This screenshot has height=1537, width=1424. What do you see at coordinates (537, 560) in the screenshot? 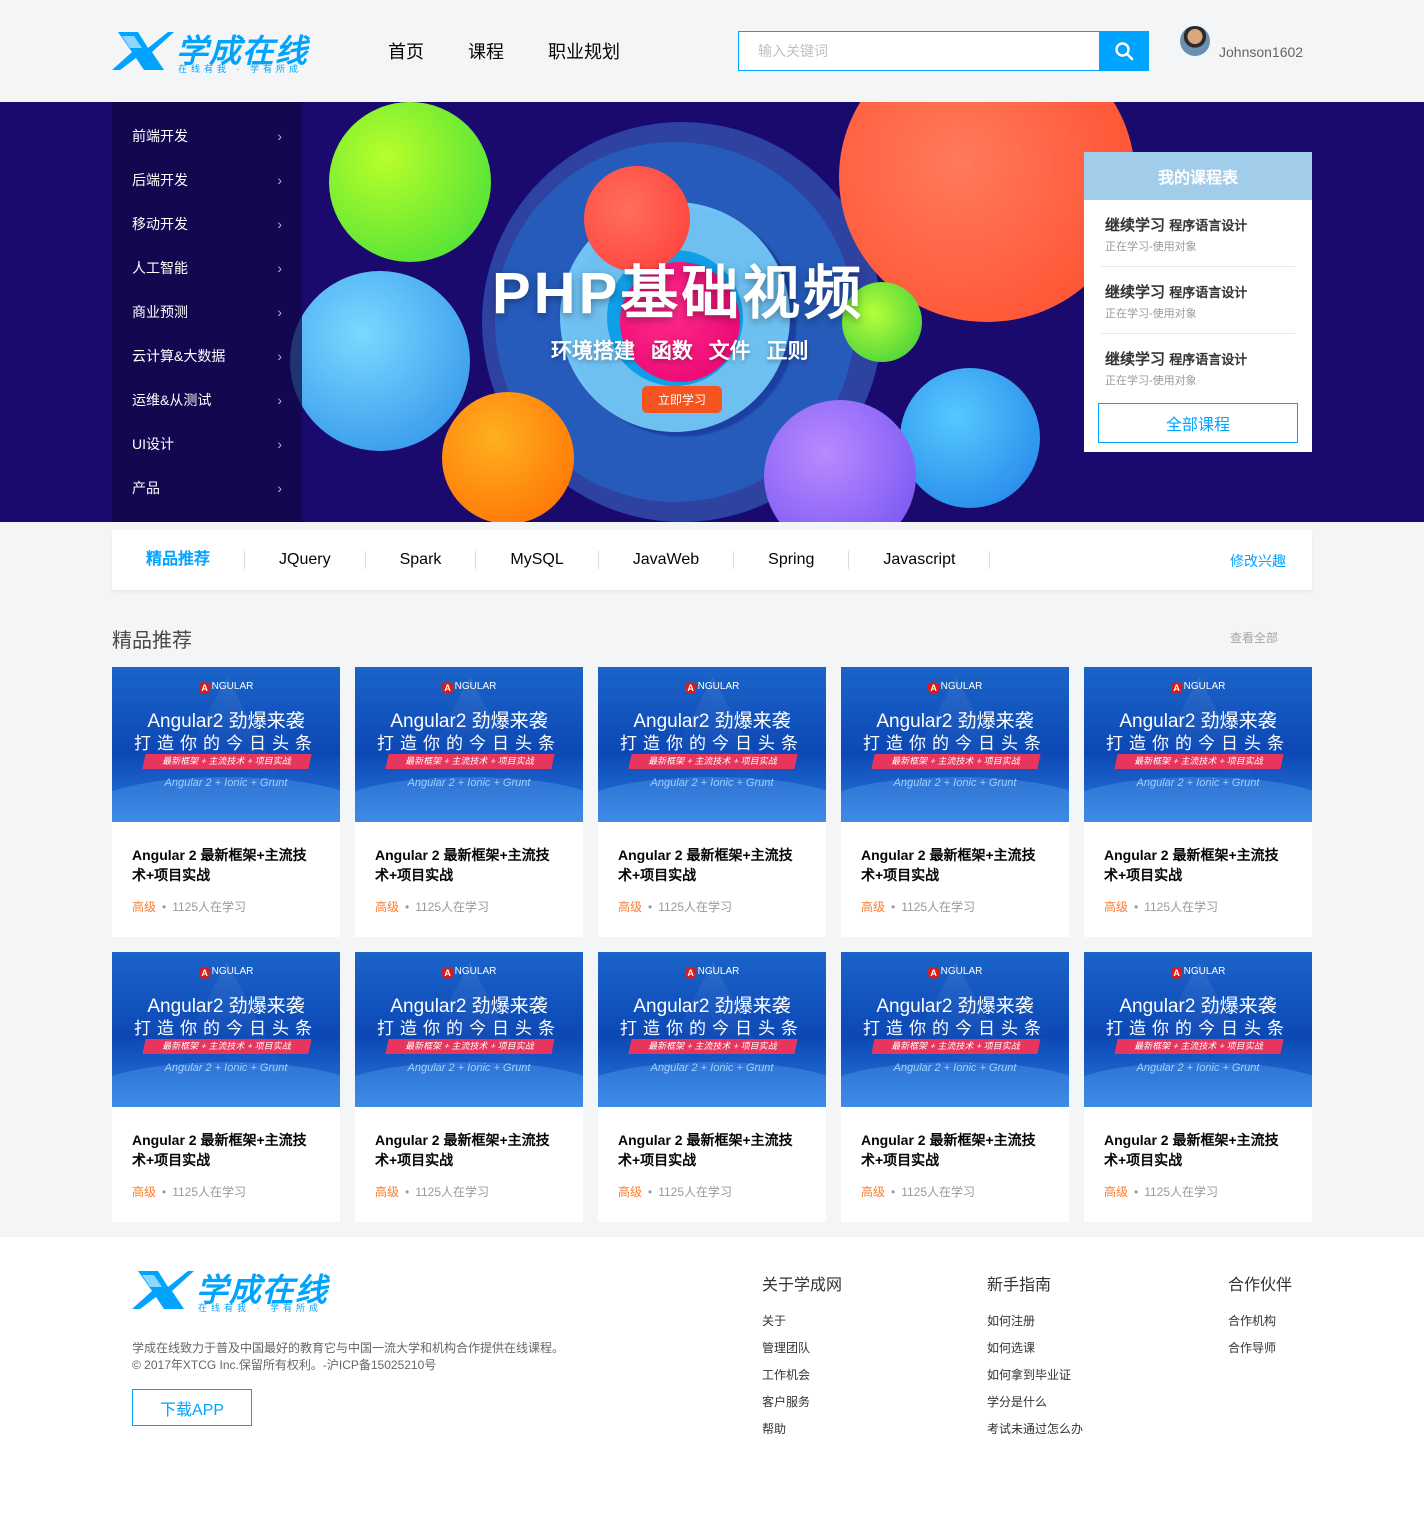
I see `tab-mysql: MySQL` at bounding box center [537, 560].